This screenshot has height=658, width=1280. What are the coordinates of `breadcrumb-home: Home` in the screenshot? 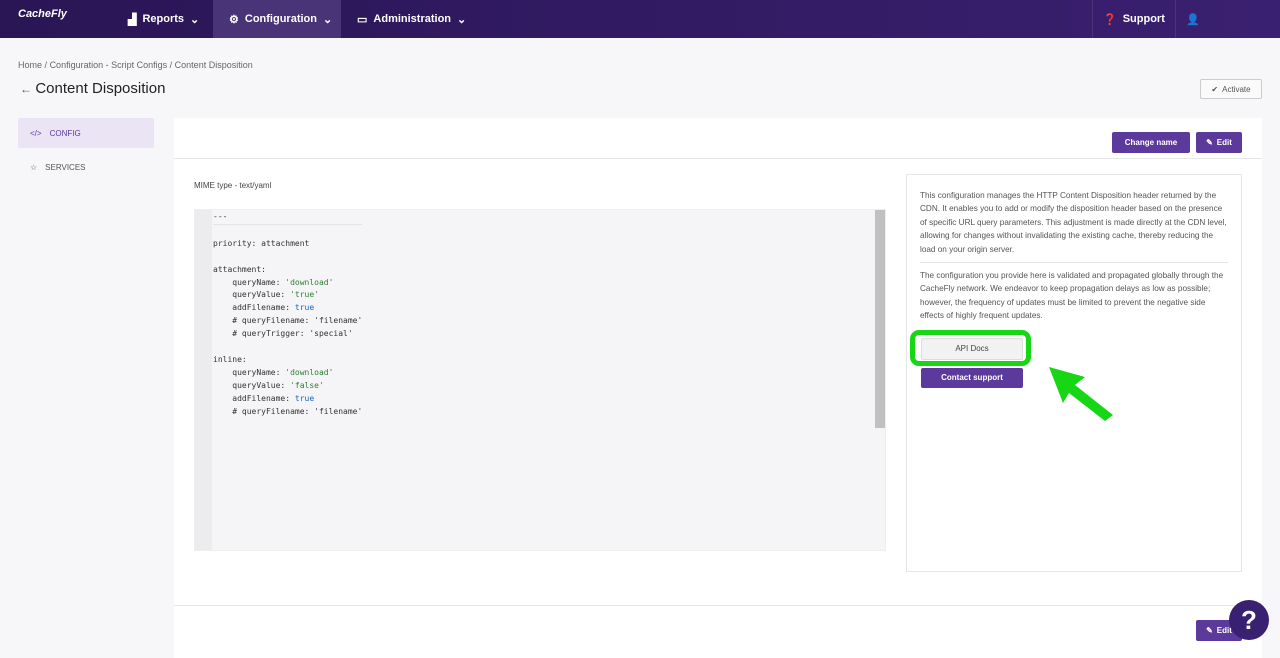 It's located at (30, 65).